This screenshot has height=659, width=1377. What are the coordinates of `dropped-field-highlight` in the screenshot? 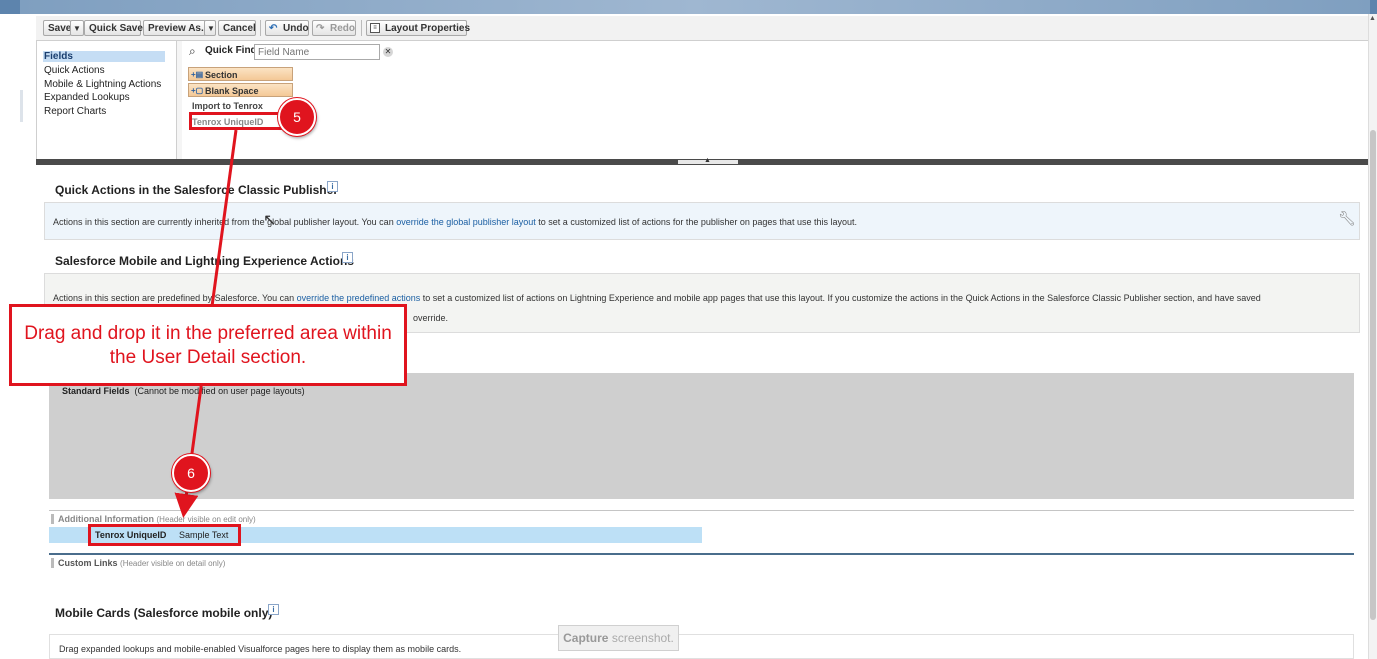 It's located at (164, 535).